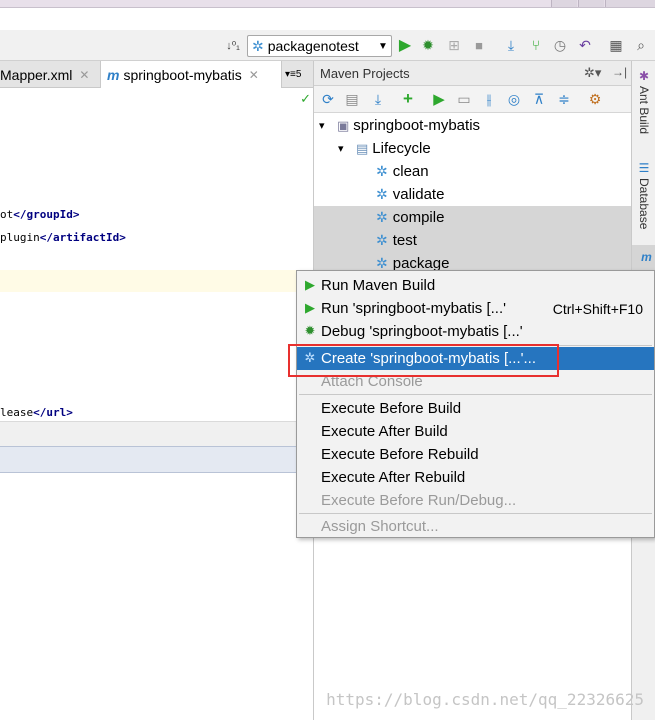 Image resolution: width=655 pixels, height=720 pixels. Describe the element at coordinates (63, 237) in the screenshot. I see `code-line: plugin</artifactId>` at that location.